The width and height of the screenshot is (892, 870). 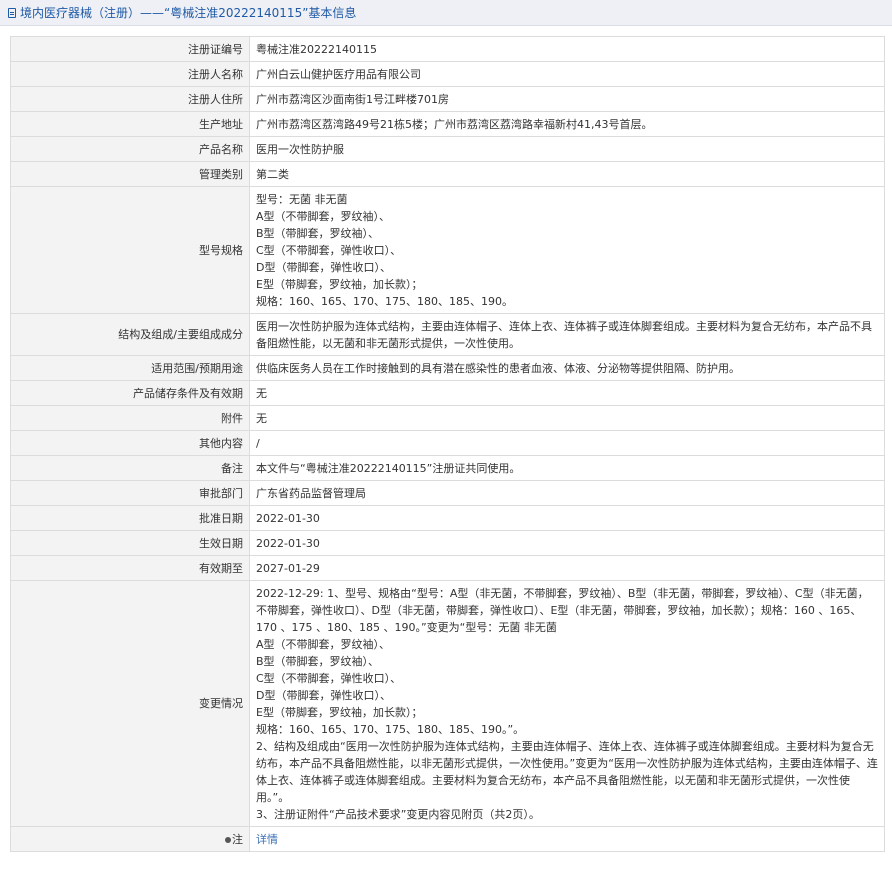 I want to click on change-line: A型（不带脚套，罗纹袖）、, so click(x=323, y=644).